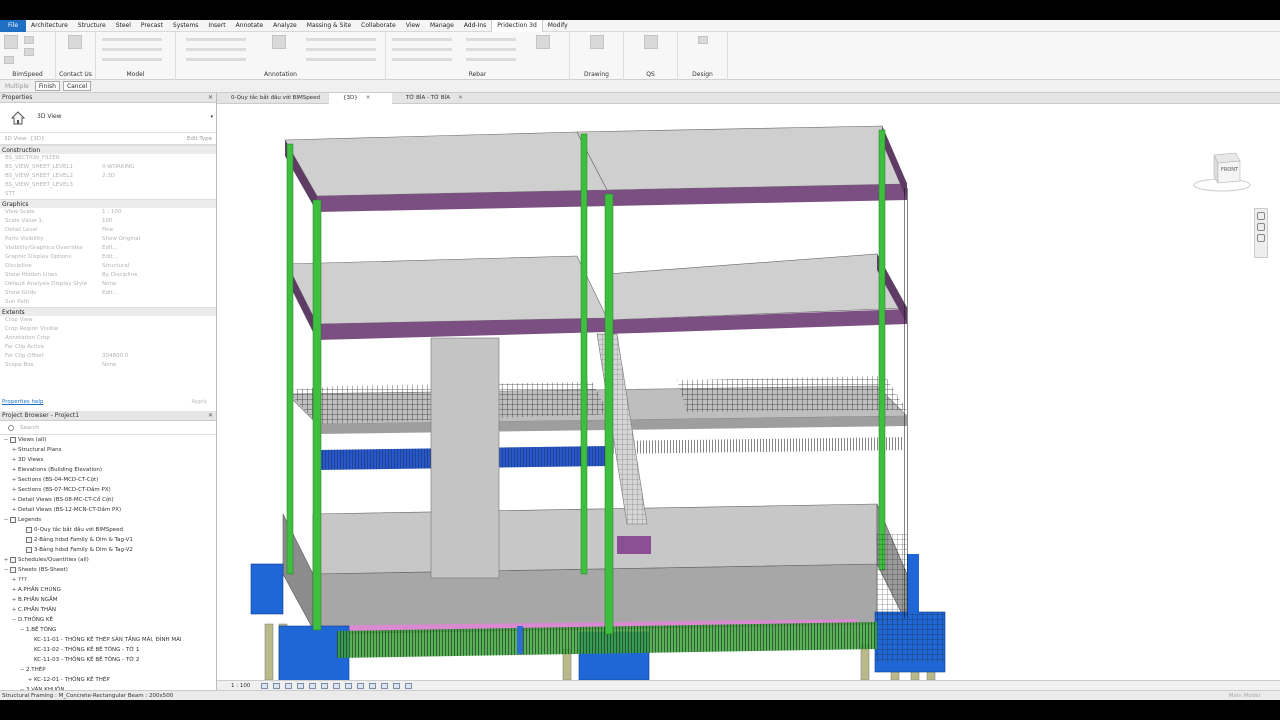  I want to click on rebar-icon, so click(543, 42).